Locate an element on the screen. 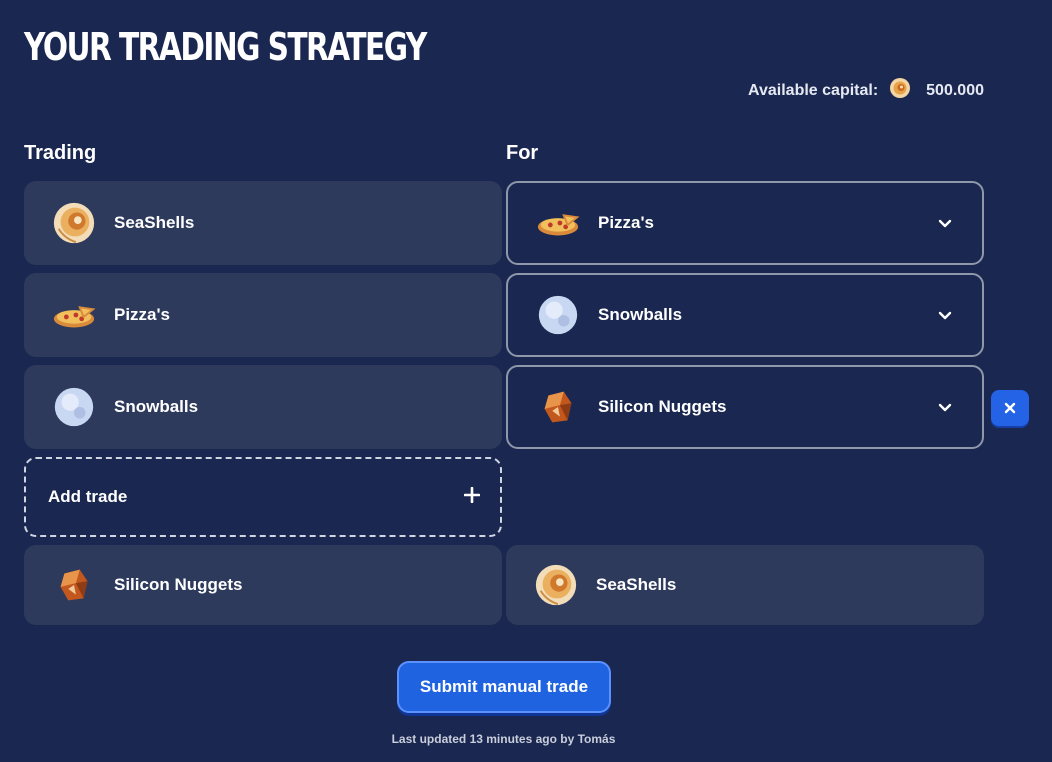 Image resolution: width=1052 pixels, height=762 pixels. trade-to-label: Snowballs is located at coordinates (640, 314).